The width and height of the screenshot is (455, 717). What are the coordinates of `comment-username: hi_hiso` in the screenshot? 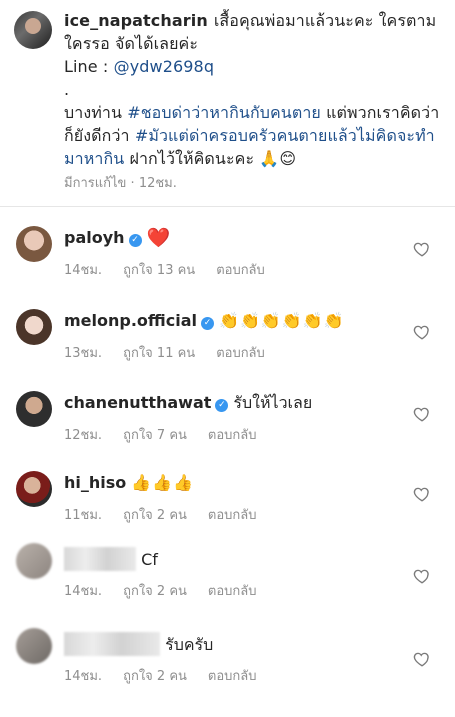 It's located at (95, 482).